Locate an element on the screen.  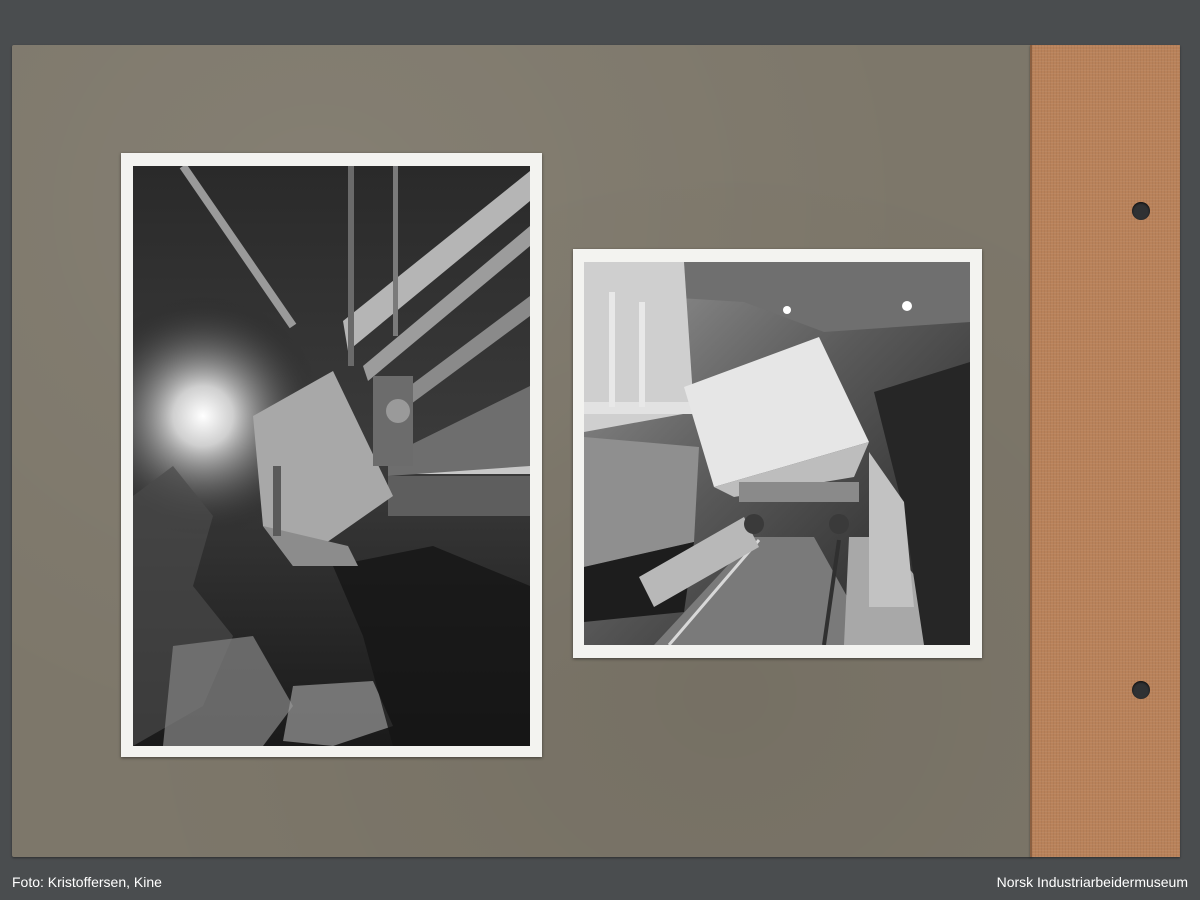
binder-hole-top is located at coordinates (1141, 211).